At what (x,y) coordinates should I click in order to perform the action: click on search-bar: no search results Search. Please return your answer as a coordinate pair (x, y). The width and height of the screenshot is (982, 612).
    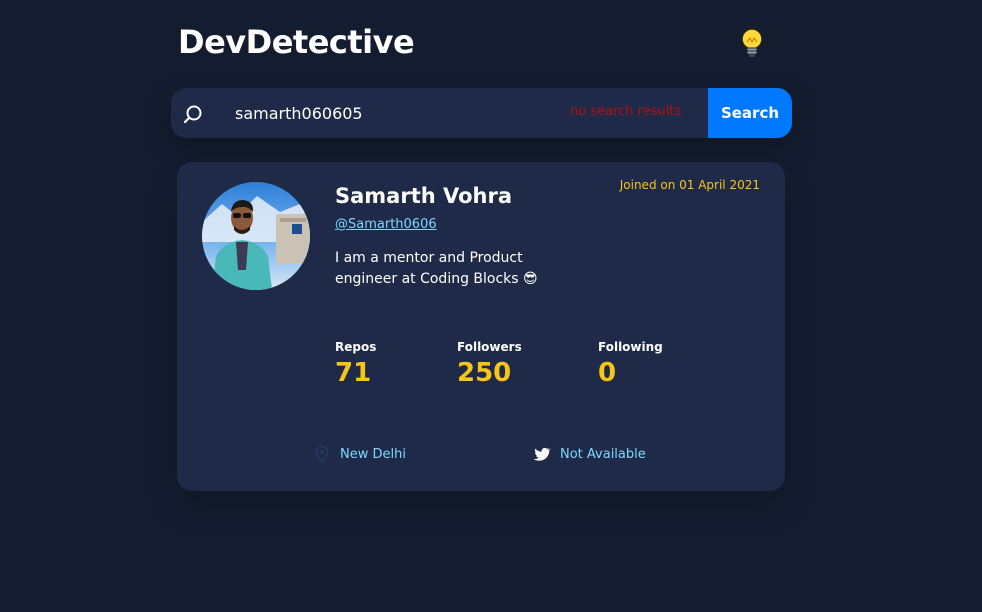
    Looking at the image, I should click on (481, 113).